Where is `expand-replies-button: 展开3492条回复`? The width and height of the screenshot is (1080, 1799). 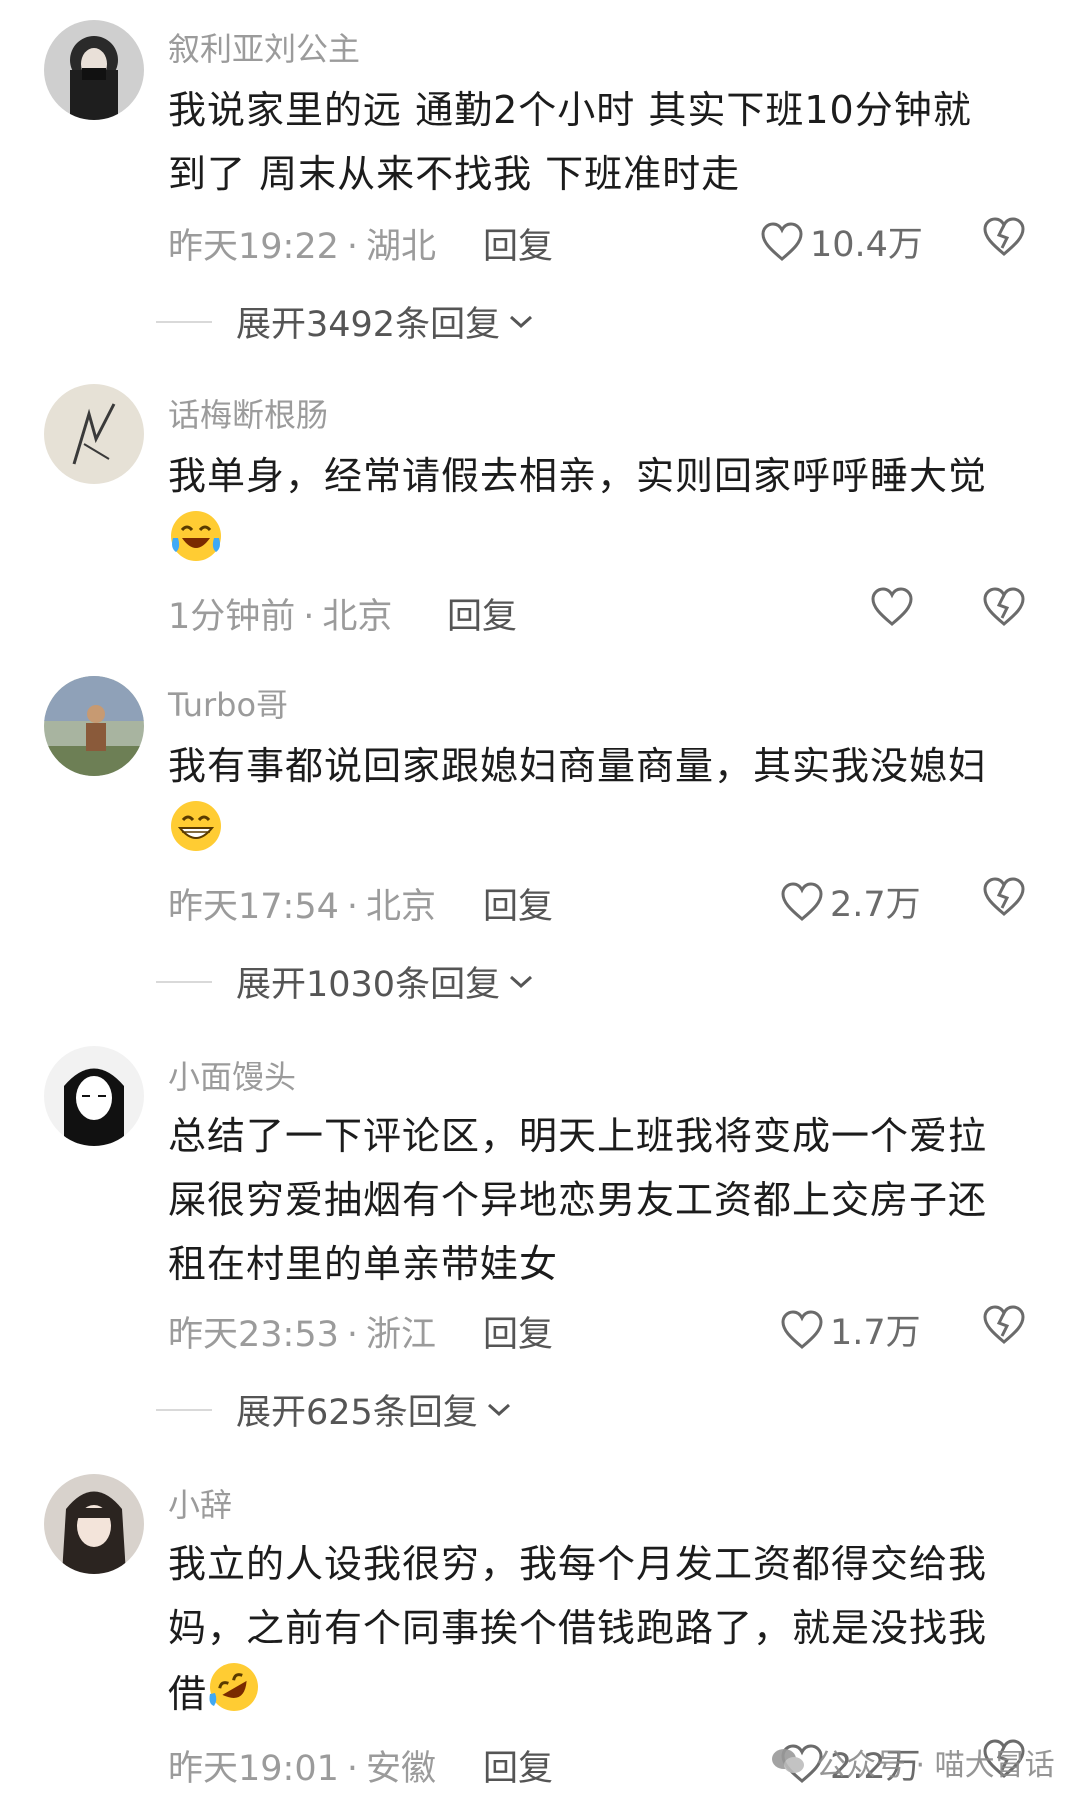 expand-replies-button: 展开3492条回复 is located at coordinates (345, 321).